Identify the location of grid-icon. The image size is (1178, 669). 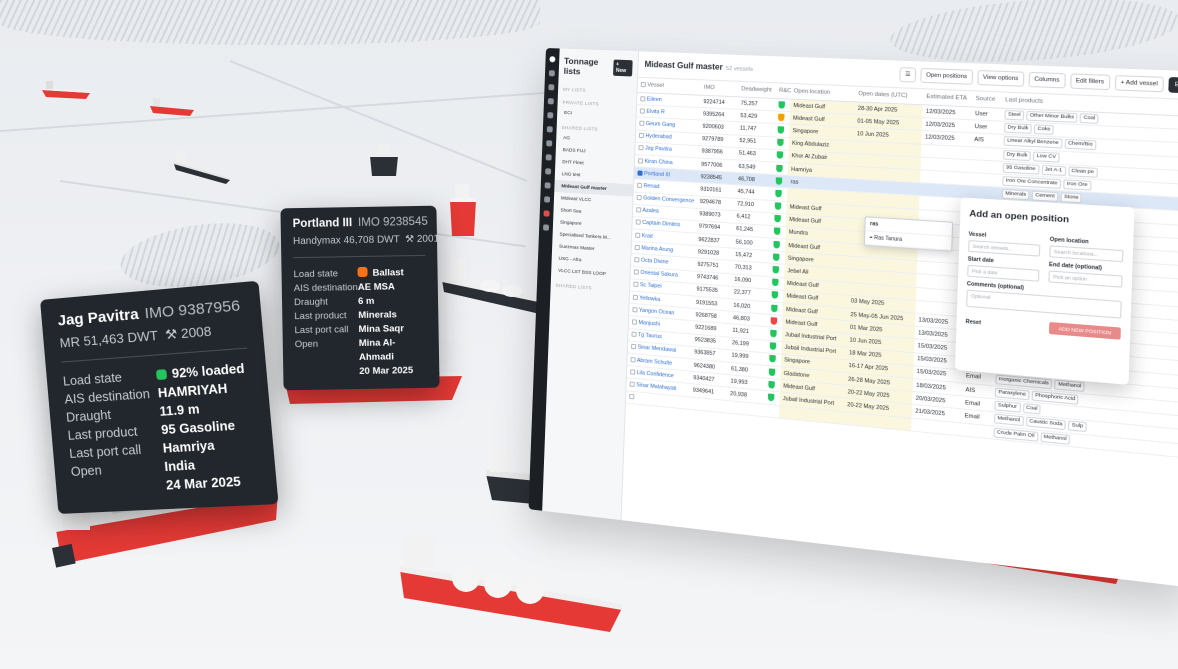
(551, 87).